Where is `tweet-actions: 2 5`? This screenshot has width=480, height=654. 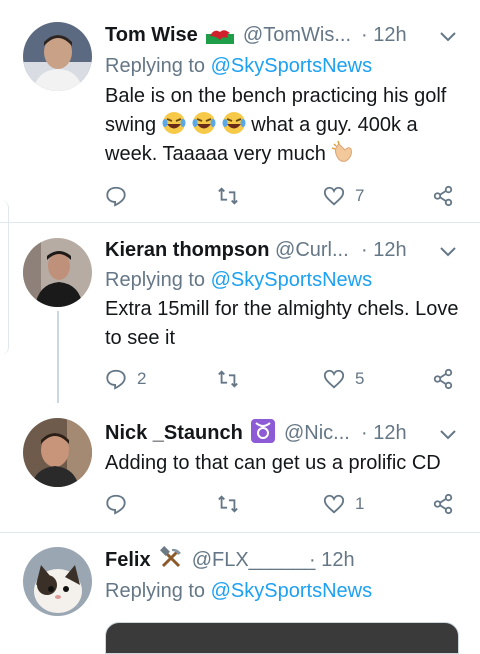
tweet-actions: 2 5 is located at coordinates (285, 379).